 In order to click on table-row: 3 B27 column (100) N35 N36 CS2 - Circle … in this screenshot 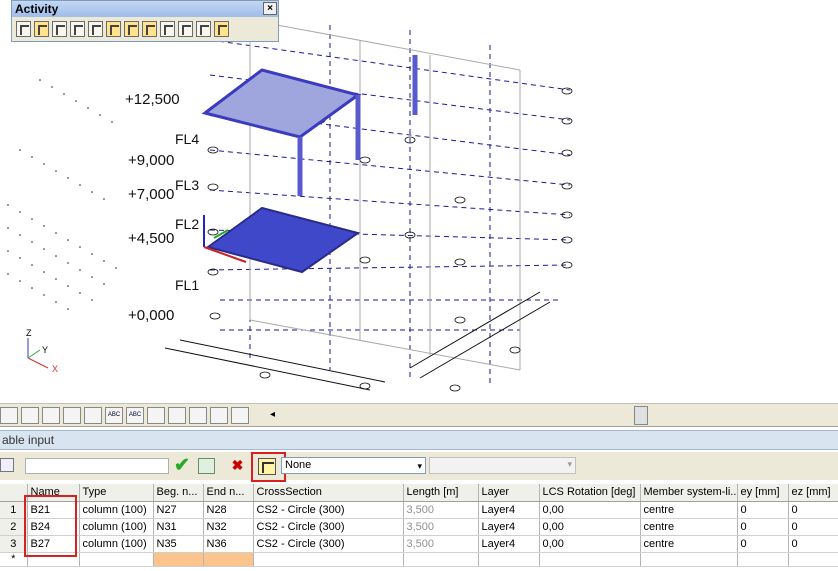, I will do `click(419, 544)`.